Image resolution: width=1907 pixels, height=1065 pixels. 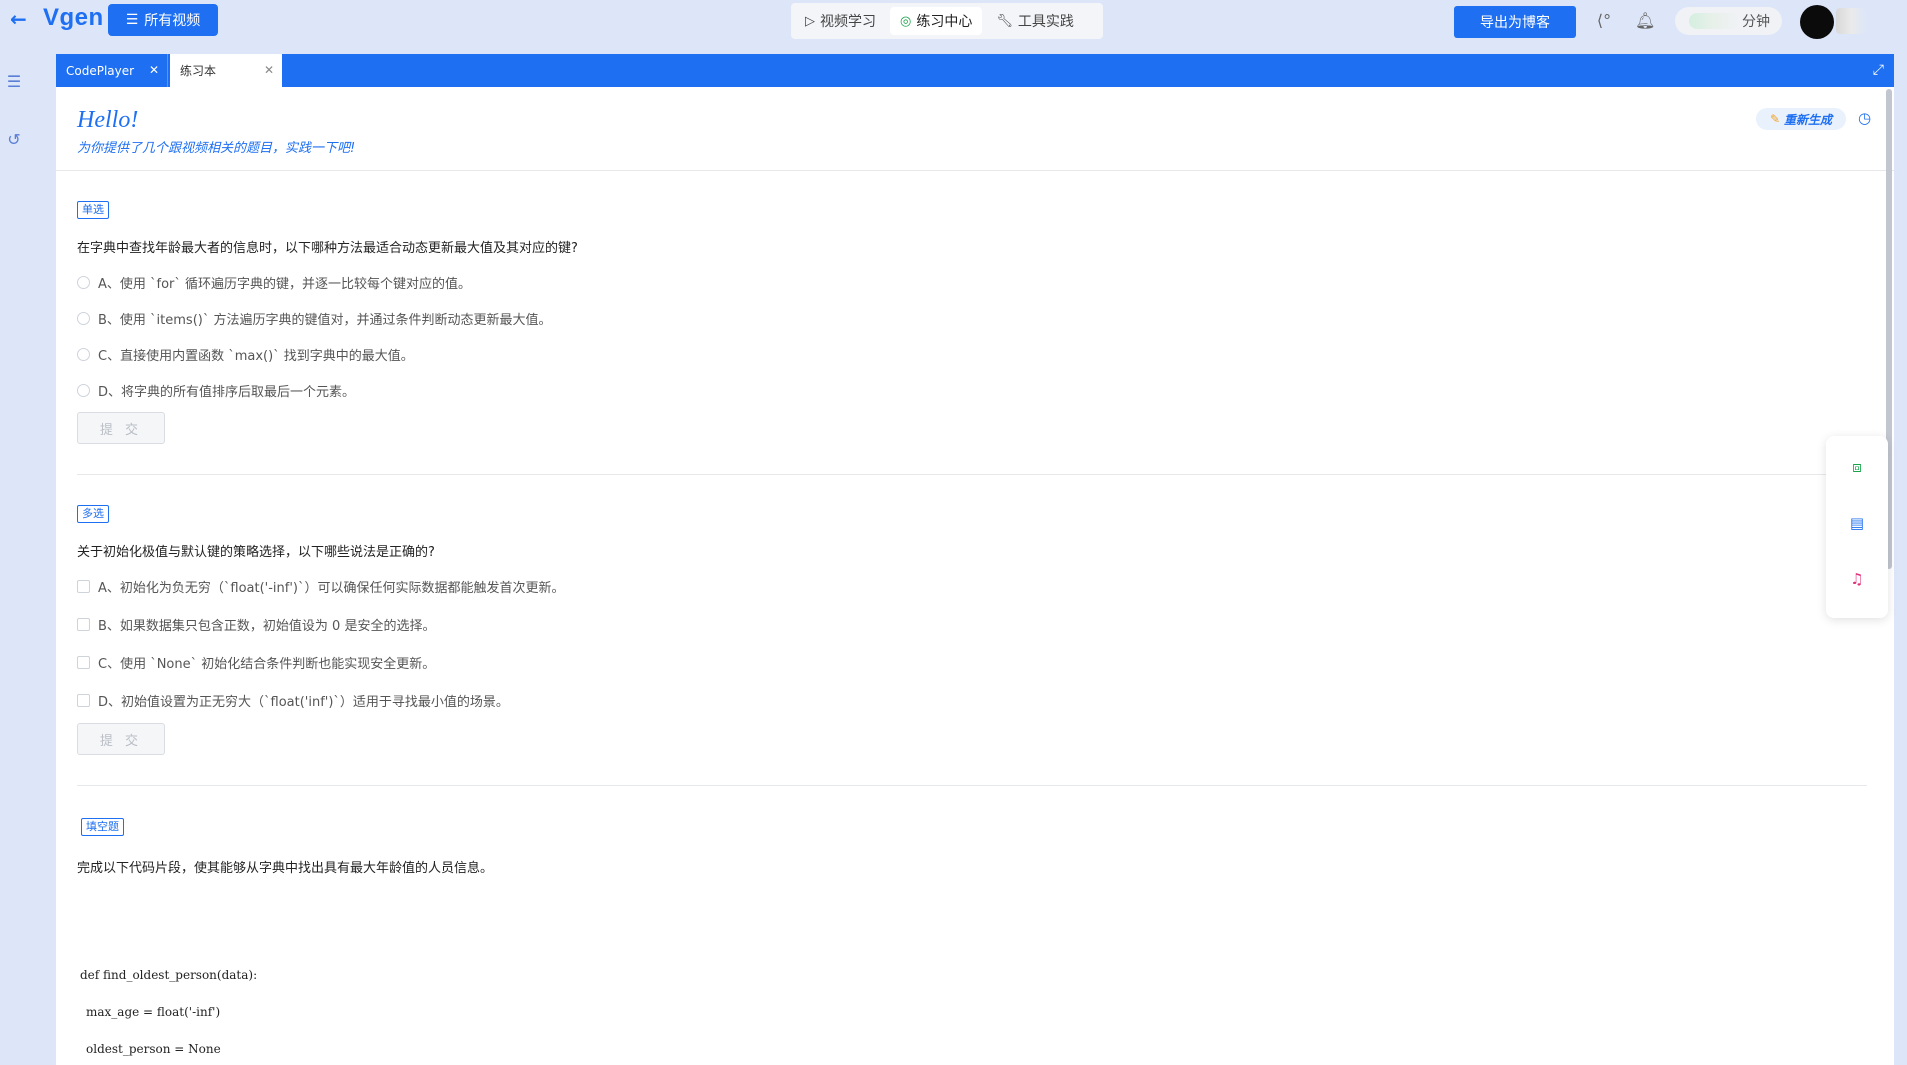 I want to click on wrench-icon: 🔧︎, so click(x=1004, y=21).